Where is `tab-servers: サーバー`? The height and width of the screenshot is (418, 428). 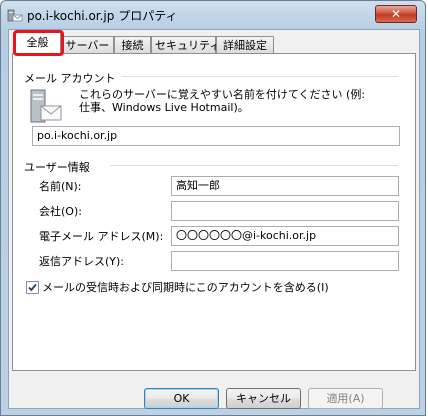
tab-servers: サーバー is located at coordinates (87, 44).